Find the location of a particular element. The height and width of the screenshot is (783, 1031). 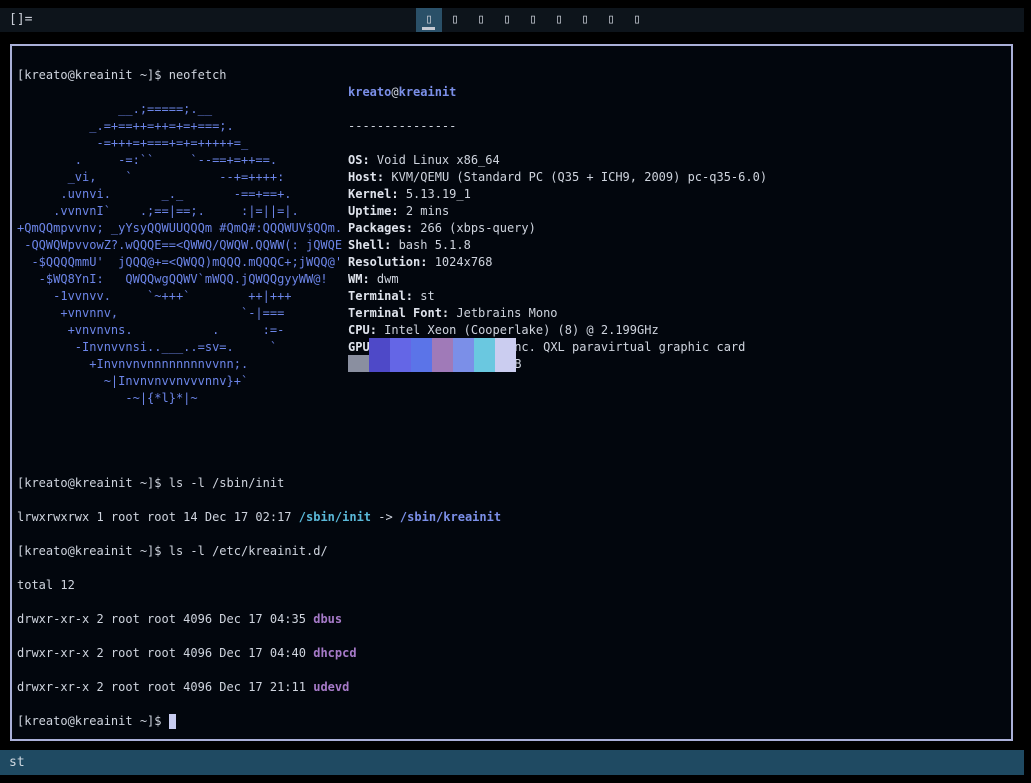

window-title: st is located at coordinates (17, 762).